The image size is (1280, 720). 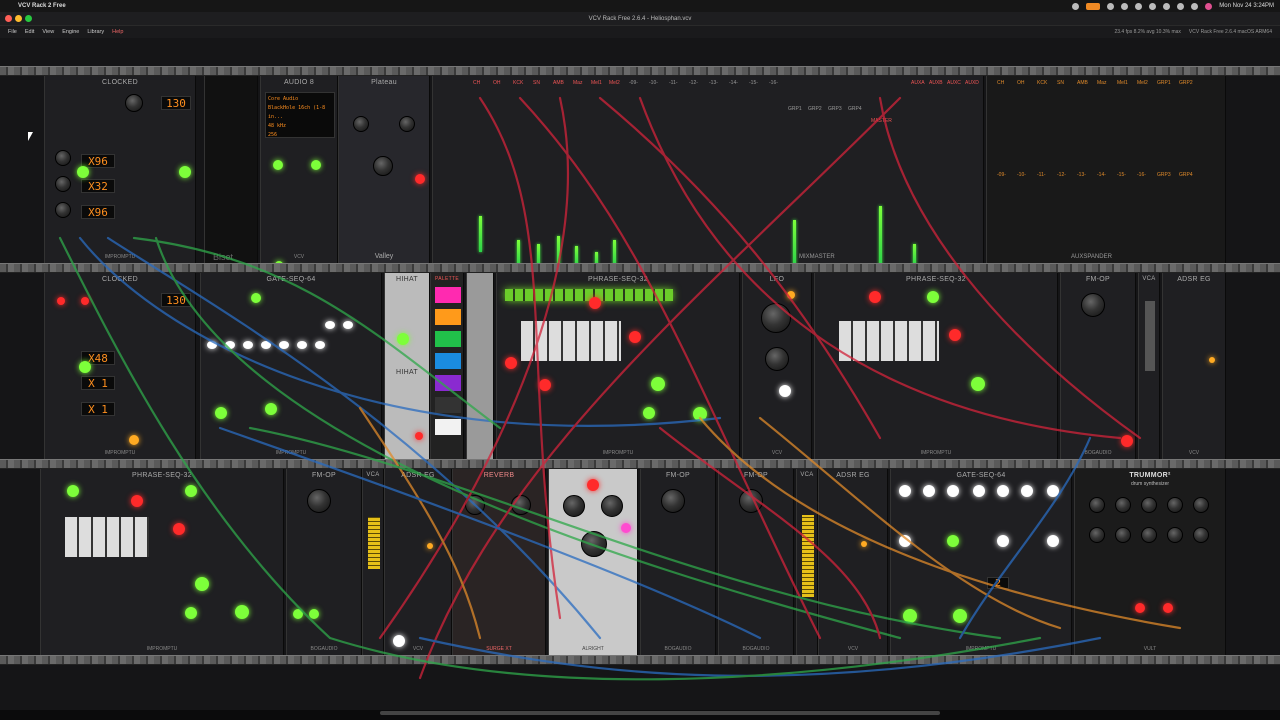 I want to click on group-label: GRP2, so click(x=815, y=109).